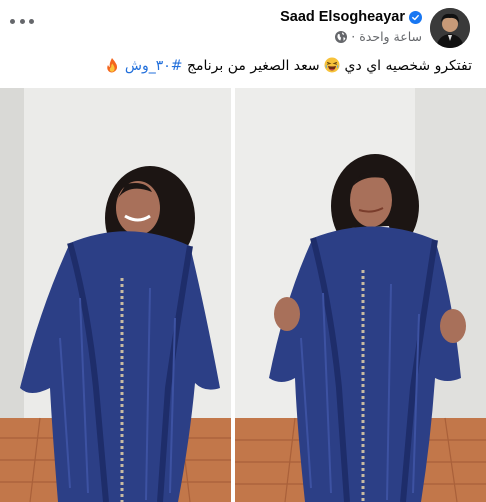  Describe the element at coordinates (154, 66) in the screenshot. I see `hashtag-link: #٣٠_وش` at that location.